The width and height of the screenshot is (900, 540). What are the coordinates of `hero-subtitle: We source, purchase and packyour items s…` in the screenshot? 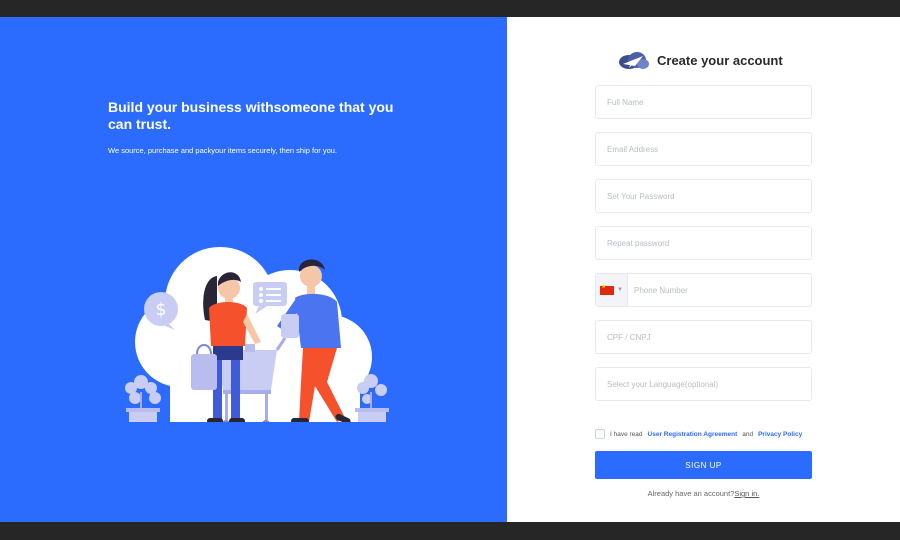 It's located at (223, 150).